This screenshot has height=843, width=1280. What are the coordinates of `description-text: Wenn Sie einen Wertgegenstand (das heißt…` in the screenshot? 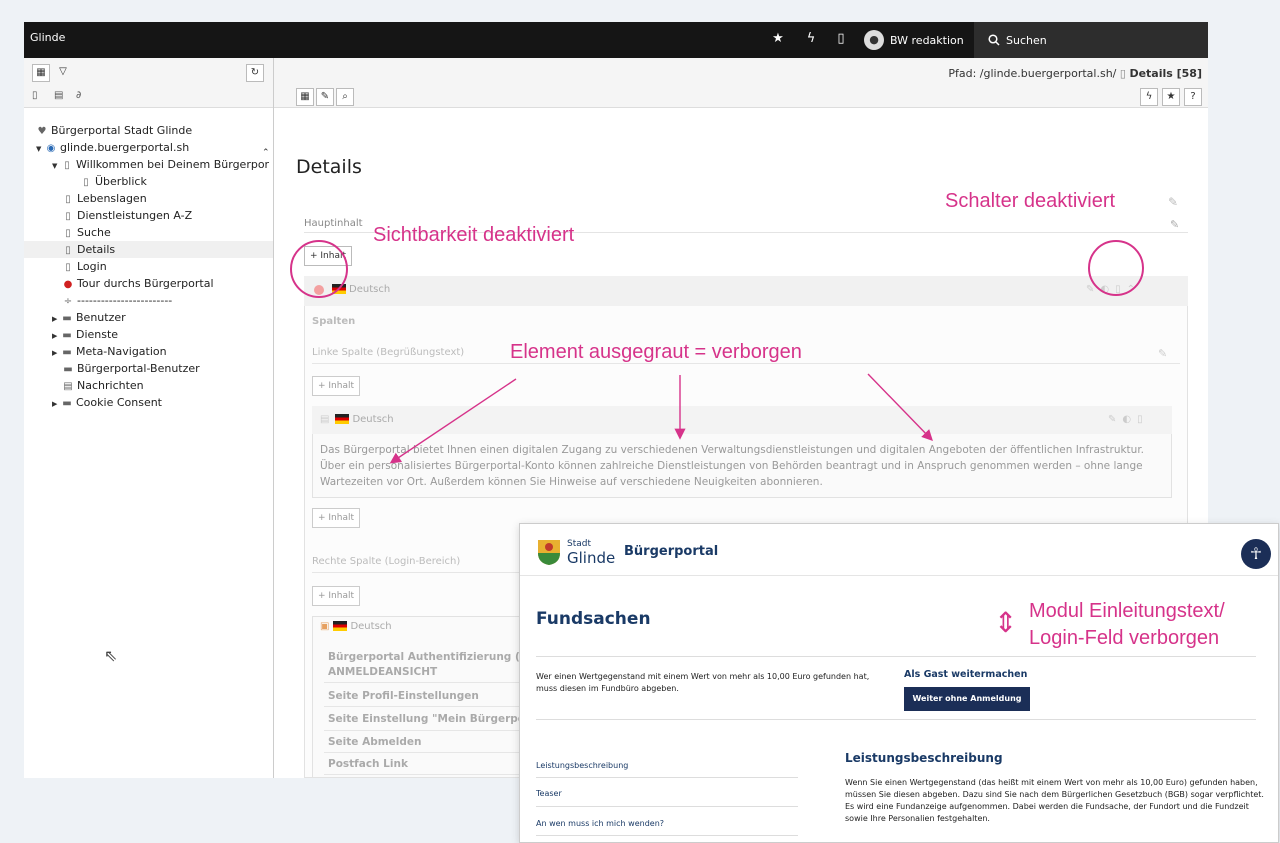 It's located at (1054, 800).